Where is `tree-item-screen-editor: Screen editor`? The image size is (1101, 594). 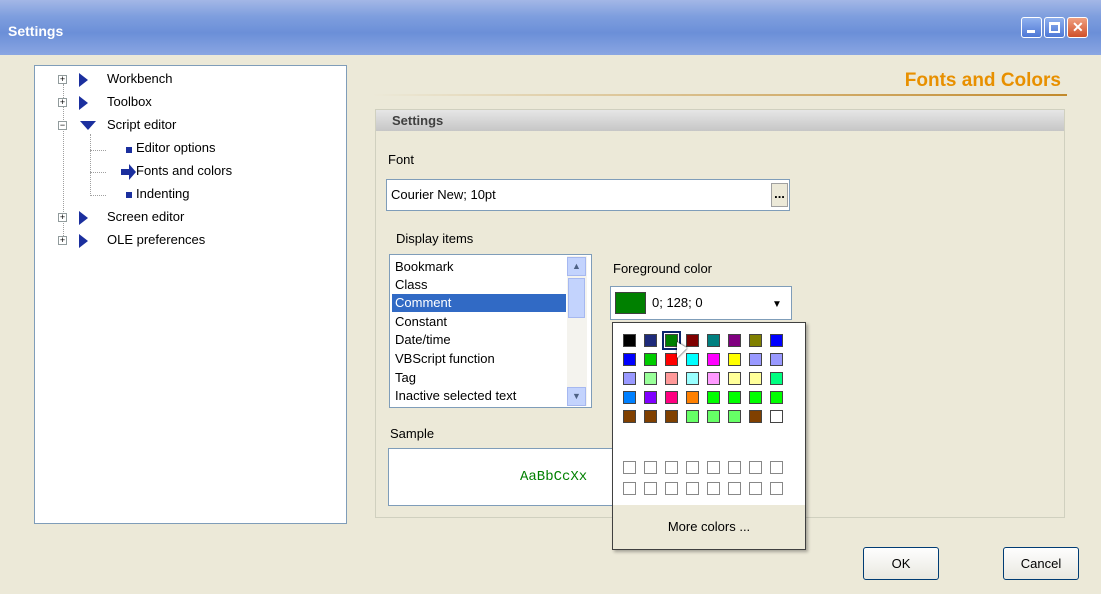 tree-item-screen-editor: Screen editor is located at coordinates (145, 217).